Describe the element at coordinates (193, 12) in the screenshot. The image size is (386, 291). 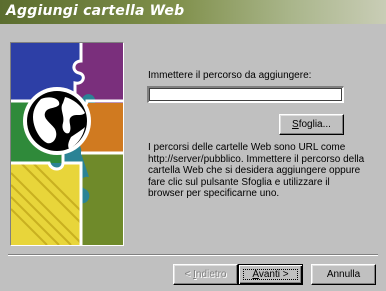
I see `title-bar: Aggiungi cartella Web` at that location.